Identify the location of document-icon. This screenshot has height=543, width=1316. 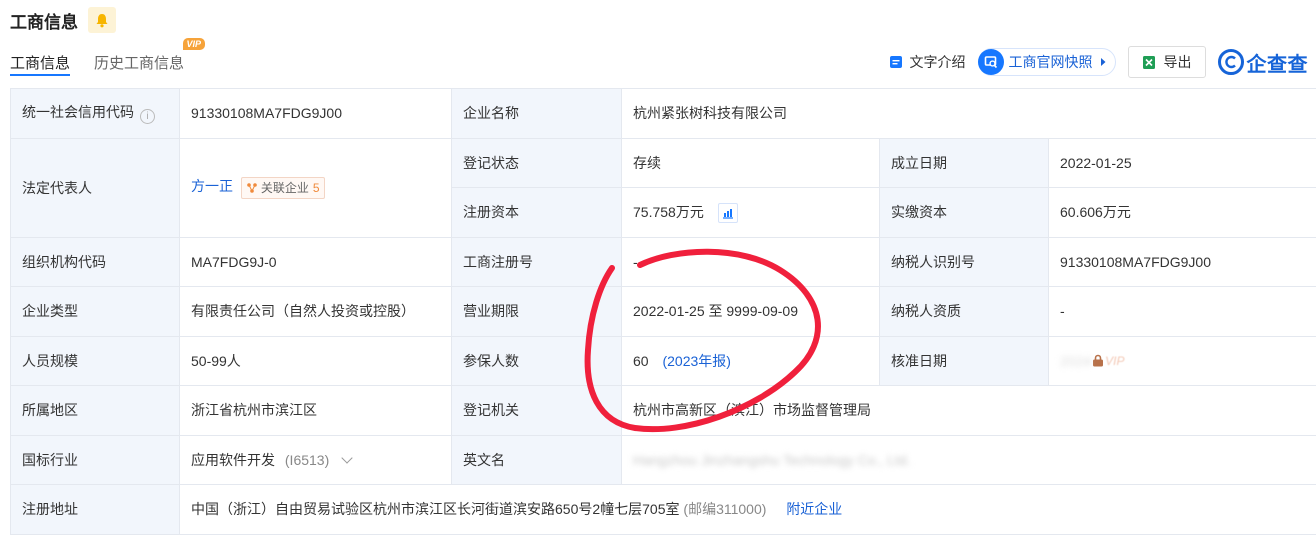
(895, 62).